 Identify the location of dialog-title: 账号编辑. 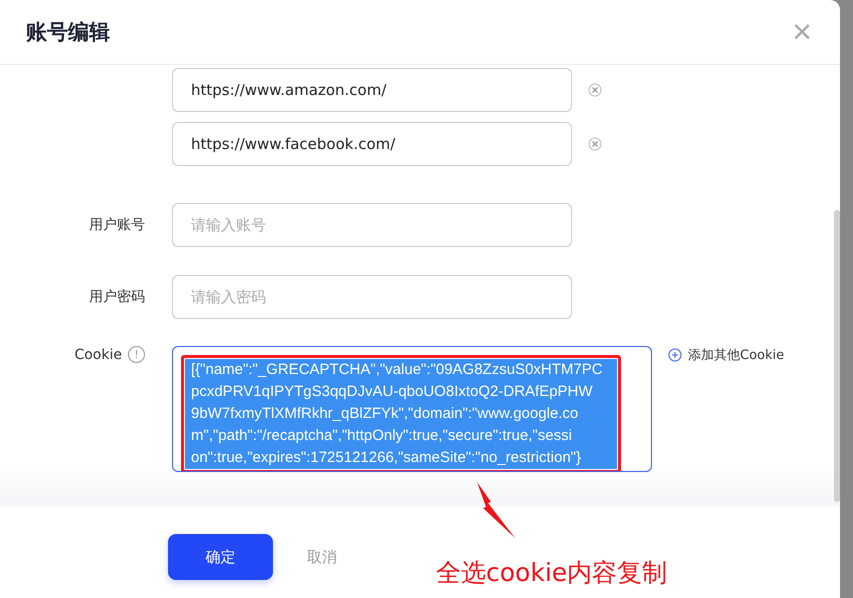
(68, 32).